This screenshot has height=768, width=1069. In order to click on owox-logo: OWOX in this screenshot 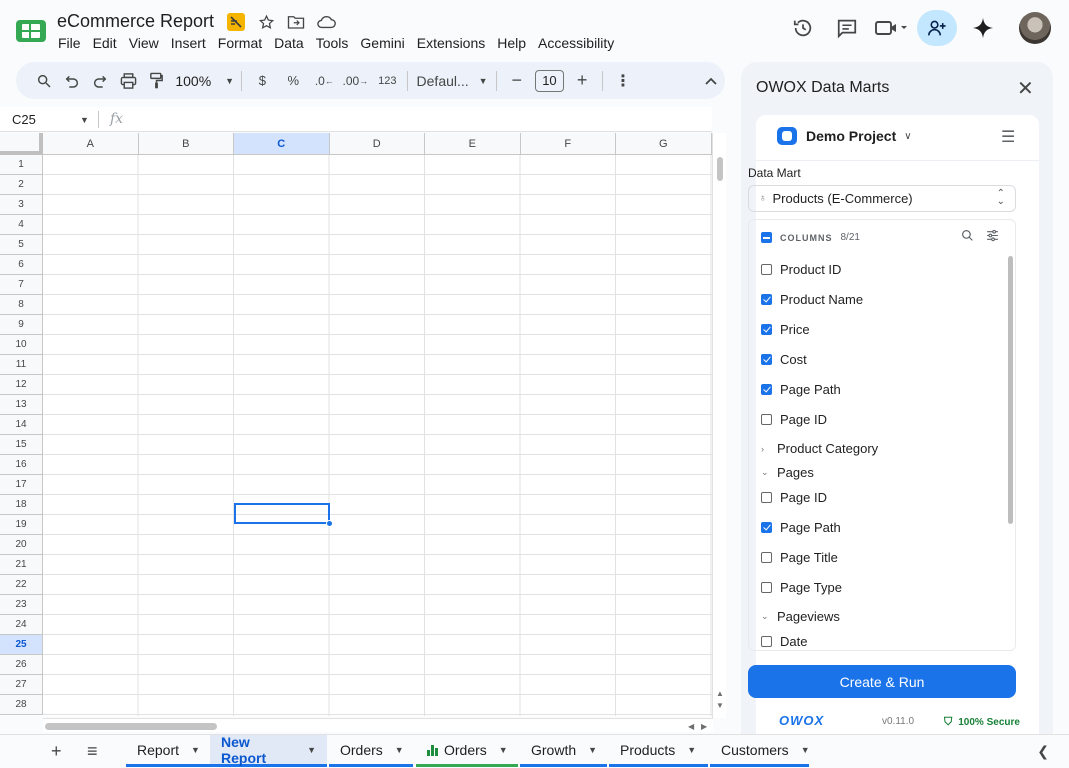, I will do `click(801, 720)`.